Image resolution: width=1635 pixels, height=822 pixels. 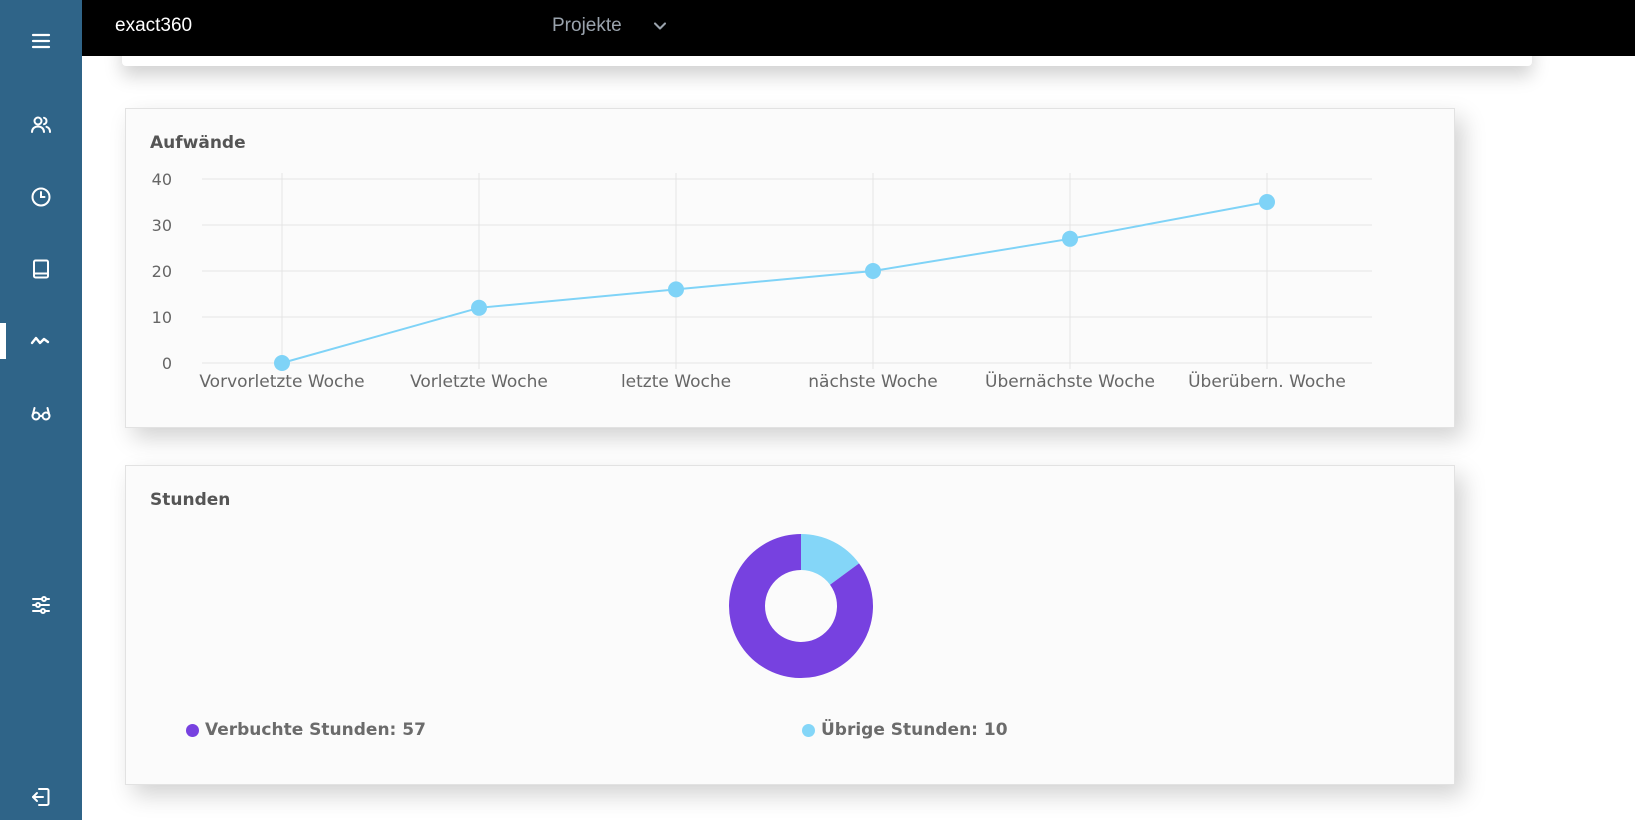 What do you see at coordinates (162, 271) in the screenshot?
I see `y-tick-label: 20` at bounding box center [162, 271].